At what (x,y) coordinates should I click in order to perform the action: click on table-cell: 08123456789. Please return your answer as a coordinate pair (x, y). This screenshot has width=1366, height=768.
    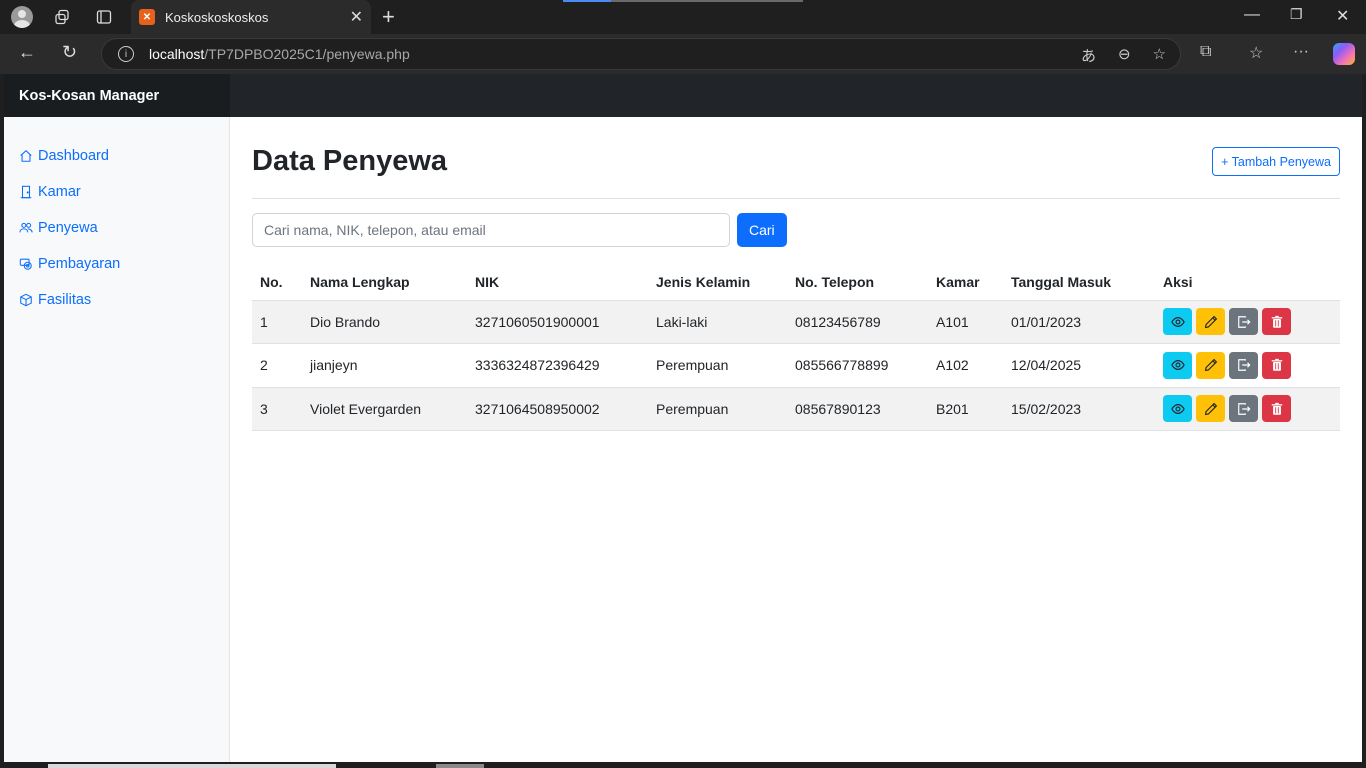
    Looking at the image, I should click on (857, 322).